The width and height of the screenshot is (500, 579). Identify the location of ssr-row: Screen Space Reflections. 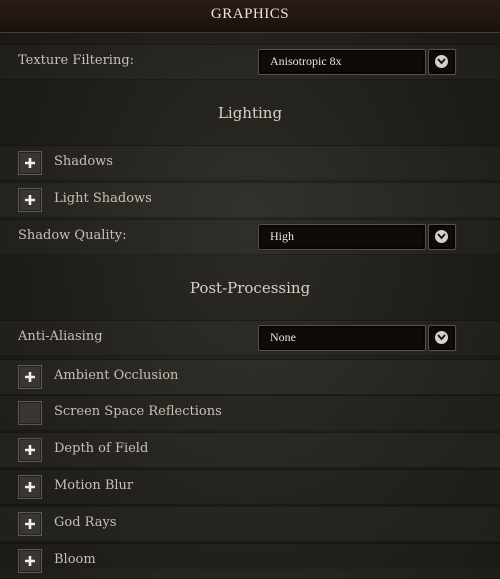
(250, 413).